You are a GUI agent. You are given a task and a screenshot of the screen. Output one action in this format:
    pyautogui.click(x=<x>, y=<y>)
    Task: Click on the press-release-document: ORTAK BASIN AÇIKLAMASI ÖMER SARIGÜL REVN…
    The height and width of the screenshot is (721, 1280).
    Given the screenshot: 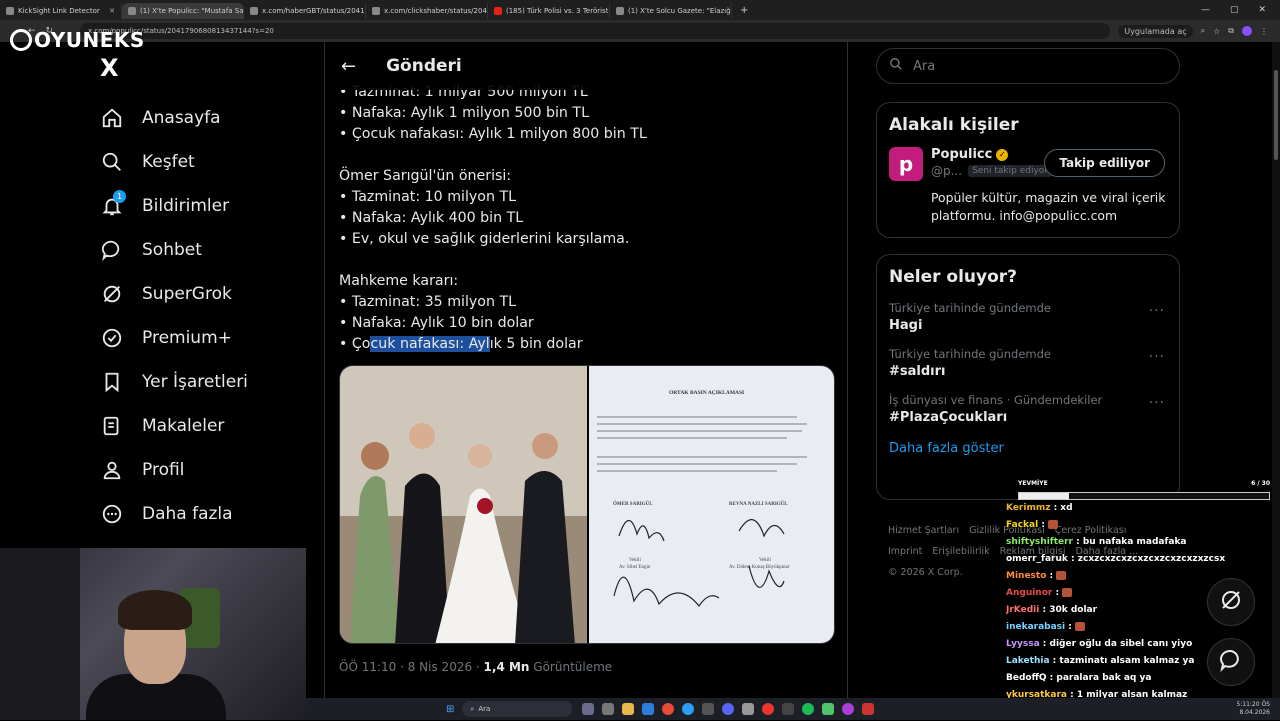 What is the action you would take?
    pyautogui.click(x=711, y=504)
    